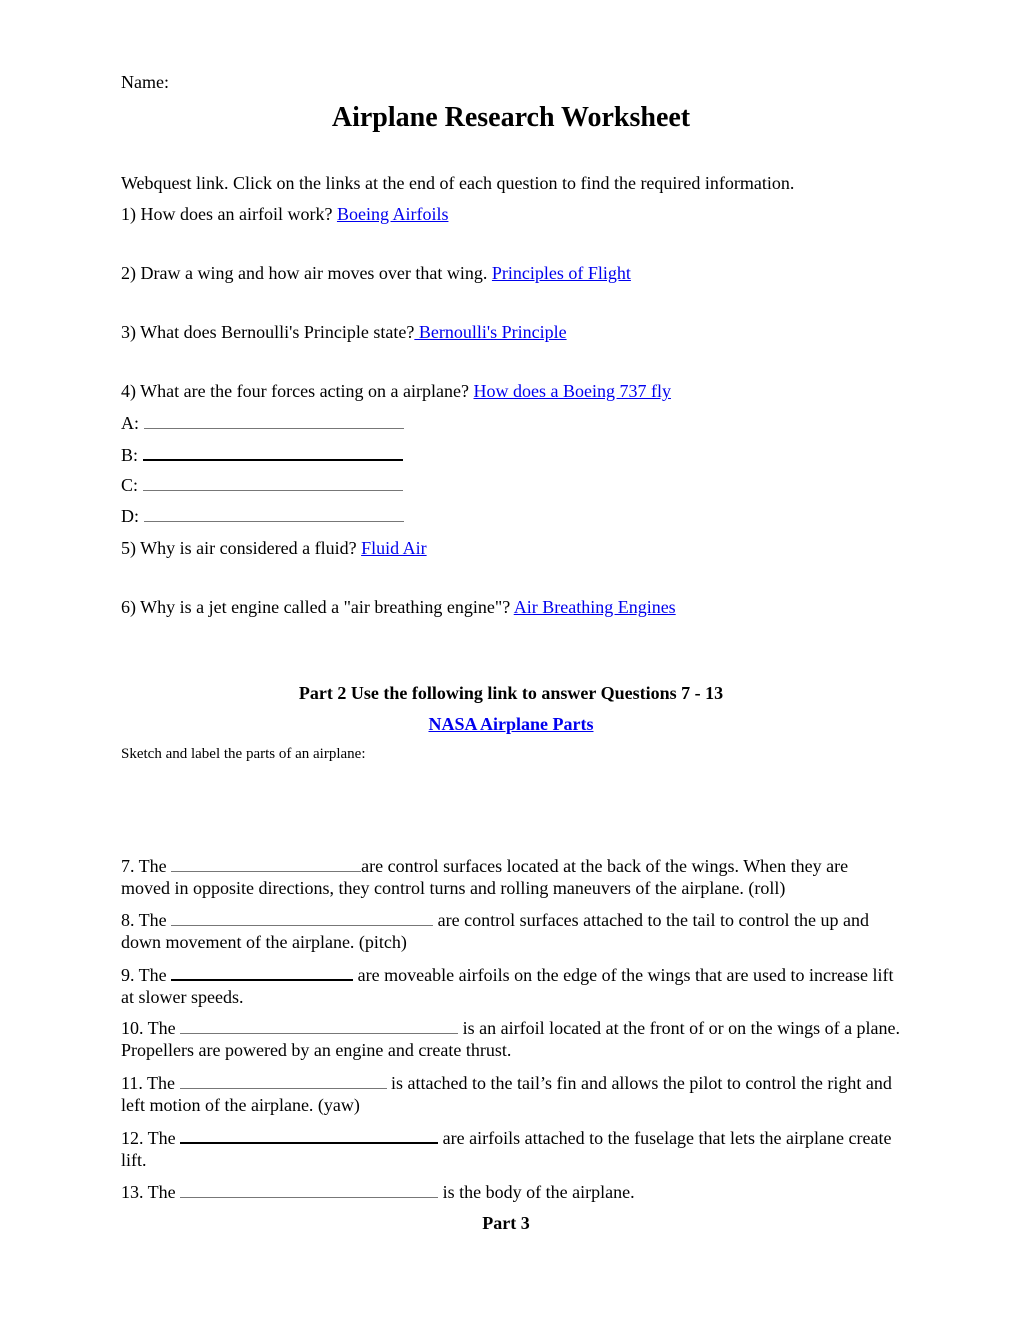 The image size is (1020, 1320). I want to click on question-13-blank, so click(309, 1189).